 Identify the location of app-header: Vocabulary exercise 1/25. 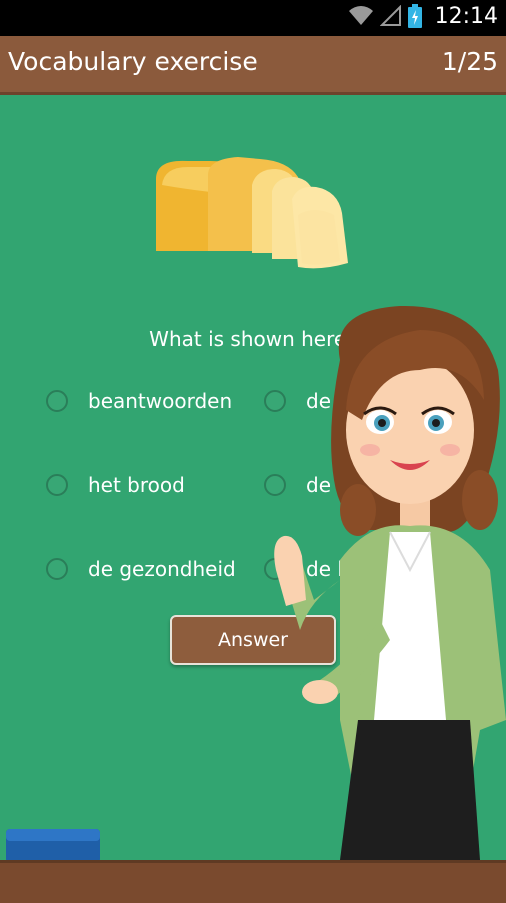
(253, 65).